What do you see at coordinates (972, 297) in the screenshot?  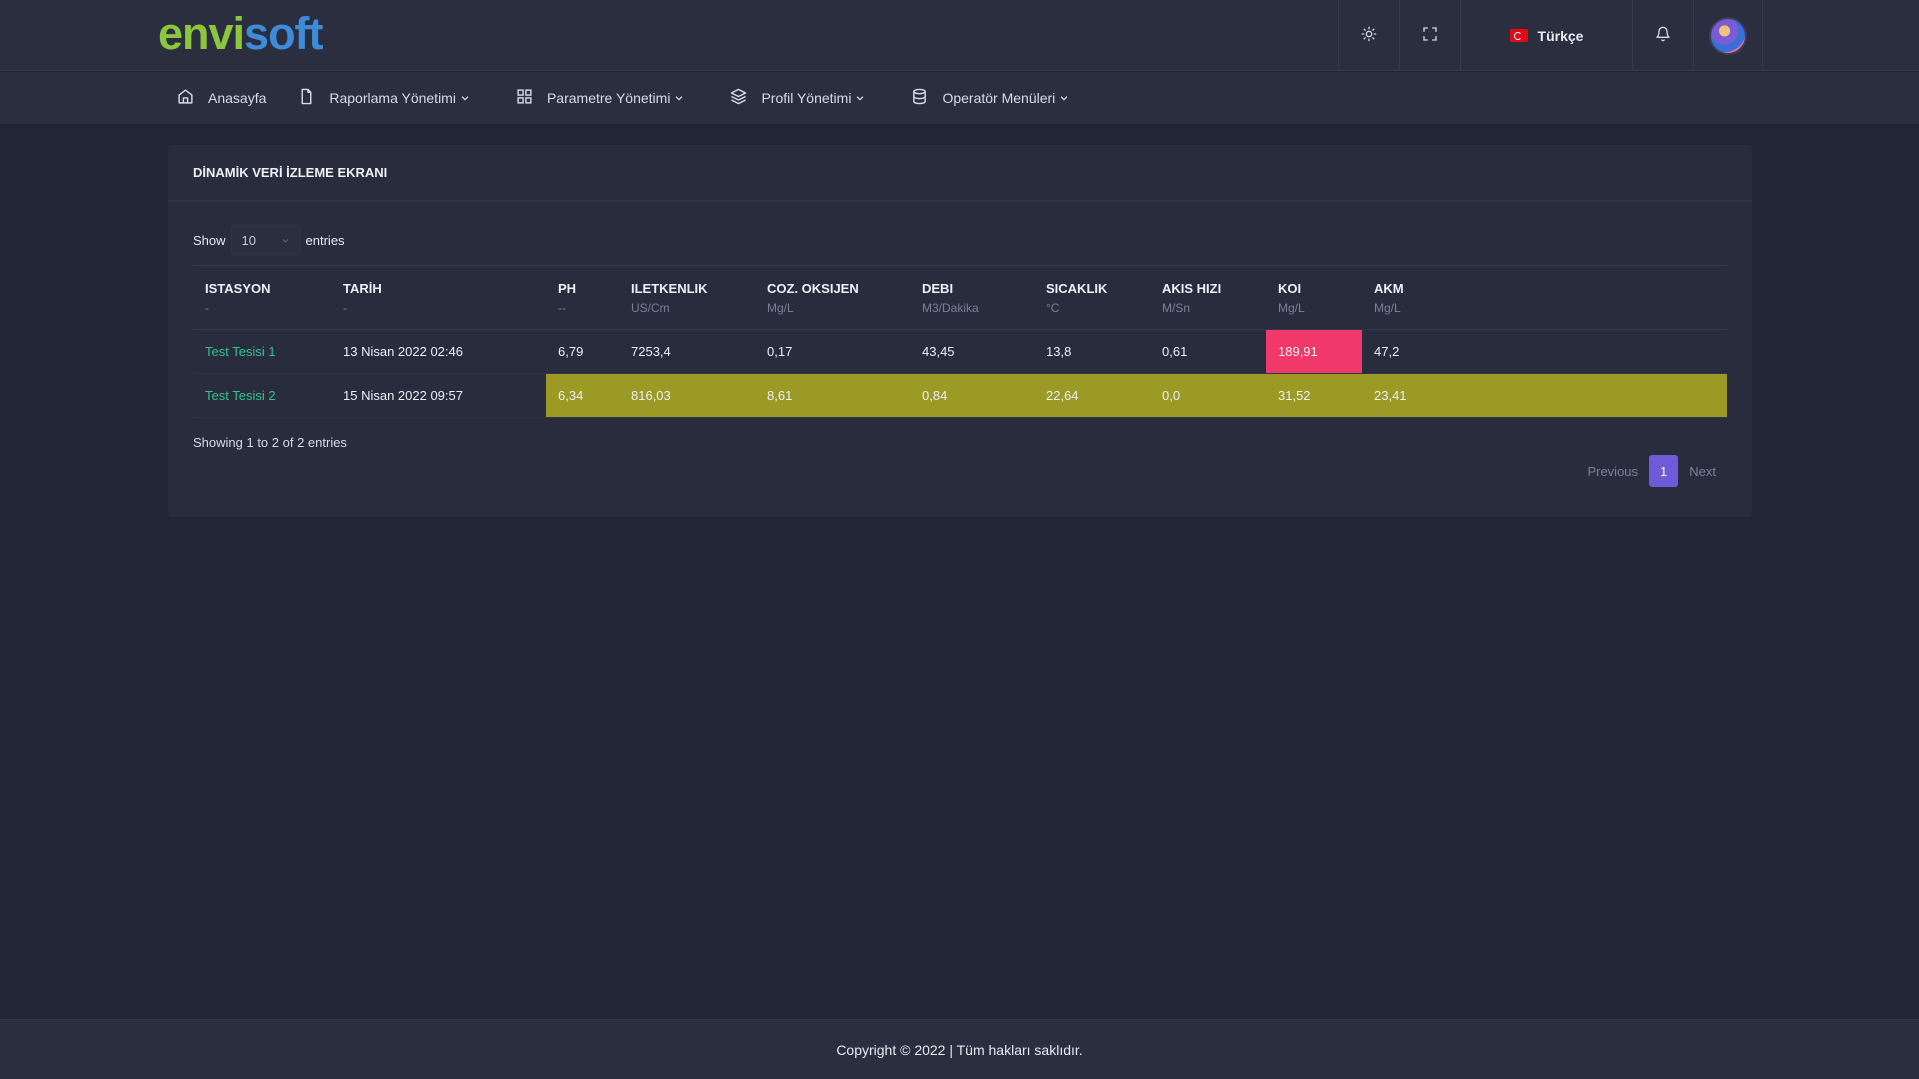 I see `column-header: DEBI M3/Dakika` at bounding box center [972, 297].